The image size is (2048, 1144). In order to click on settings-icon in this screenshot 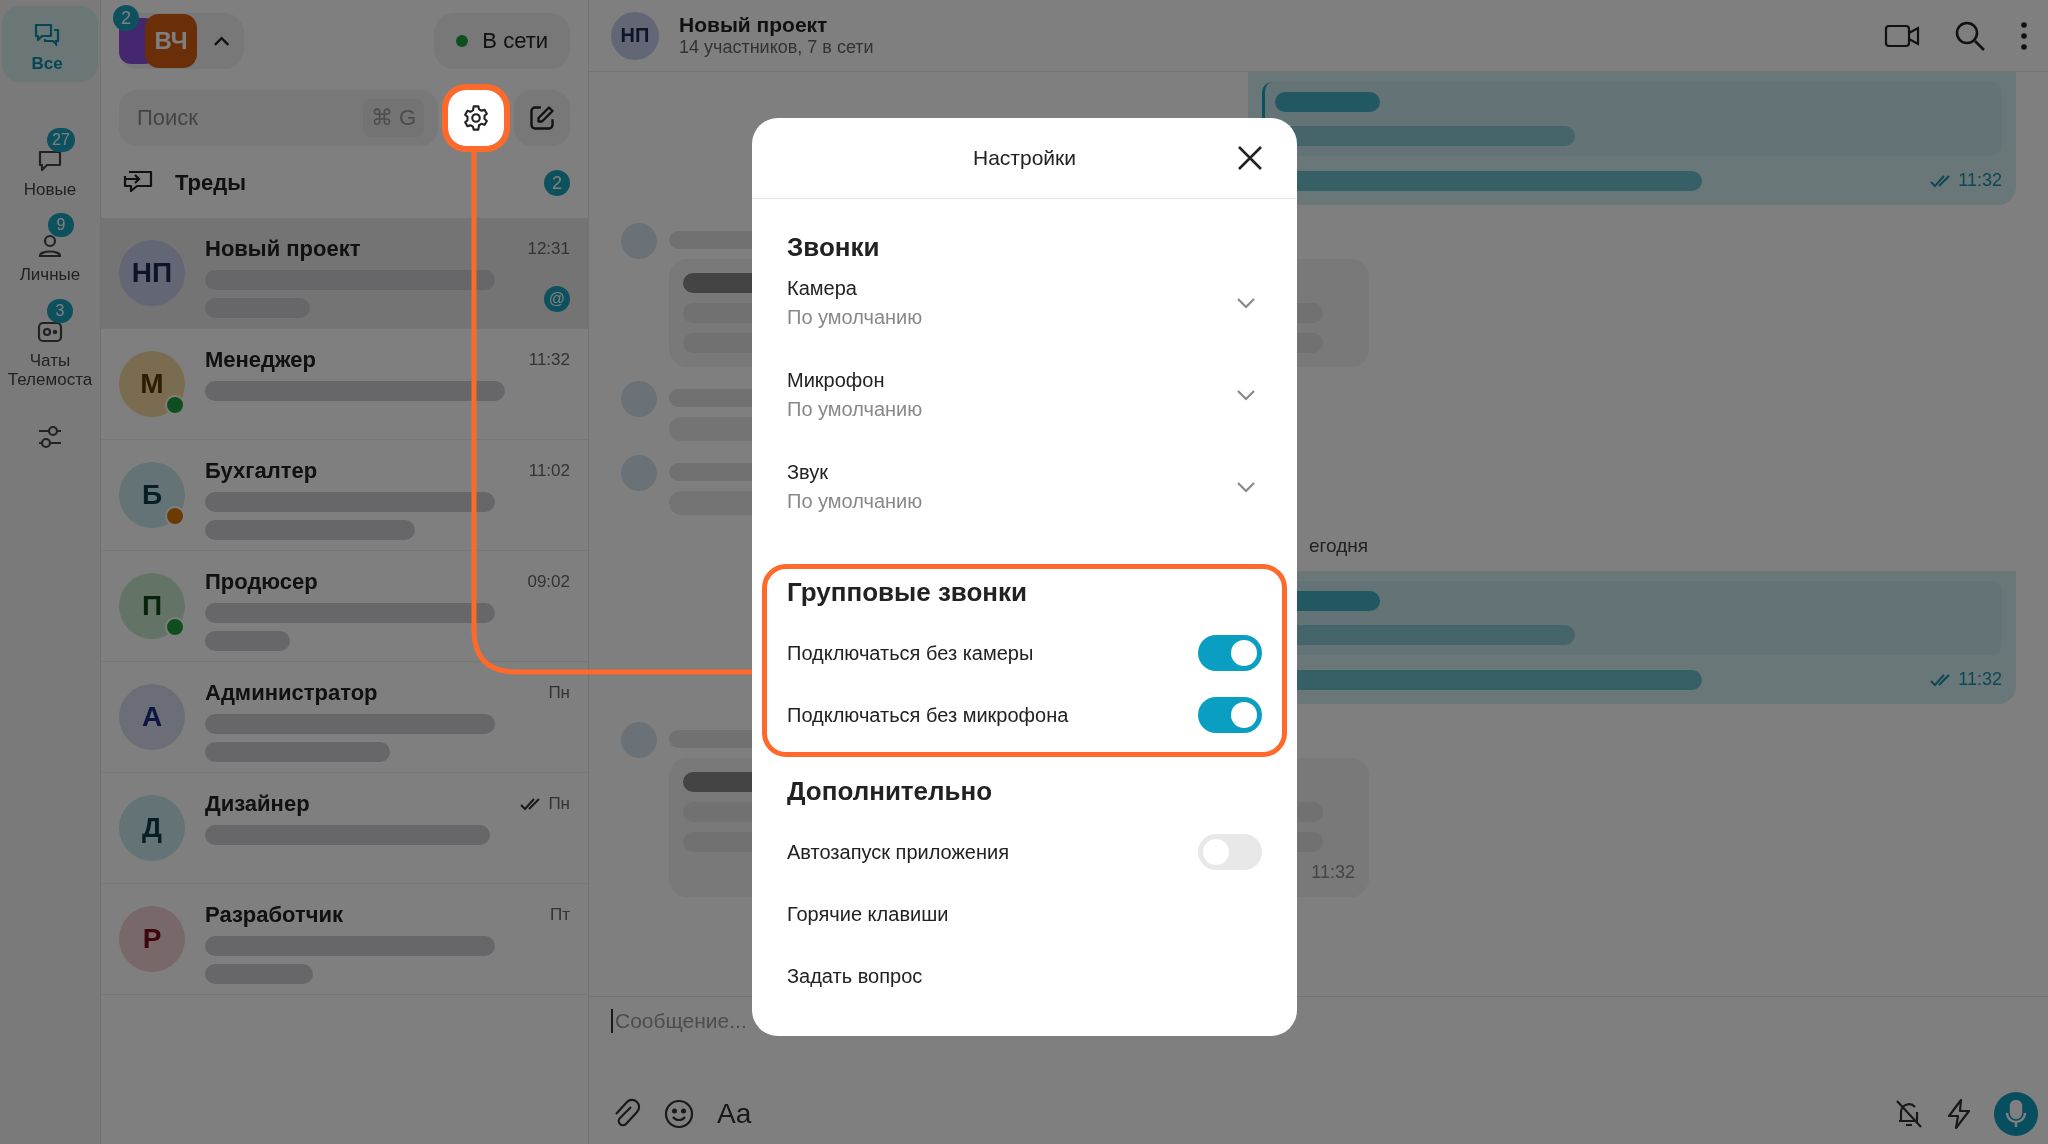, I will do `click(476, 118)`.